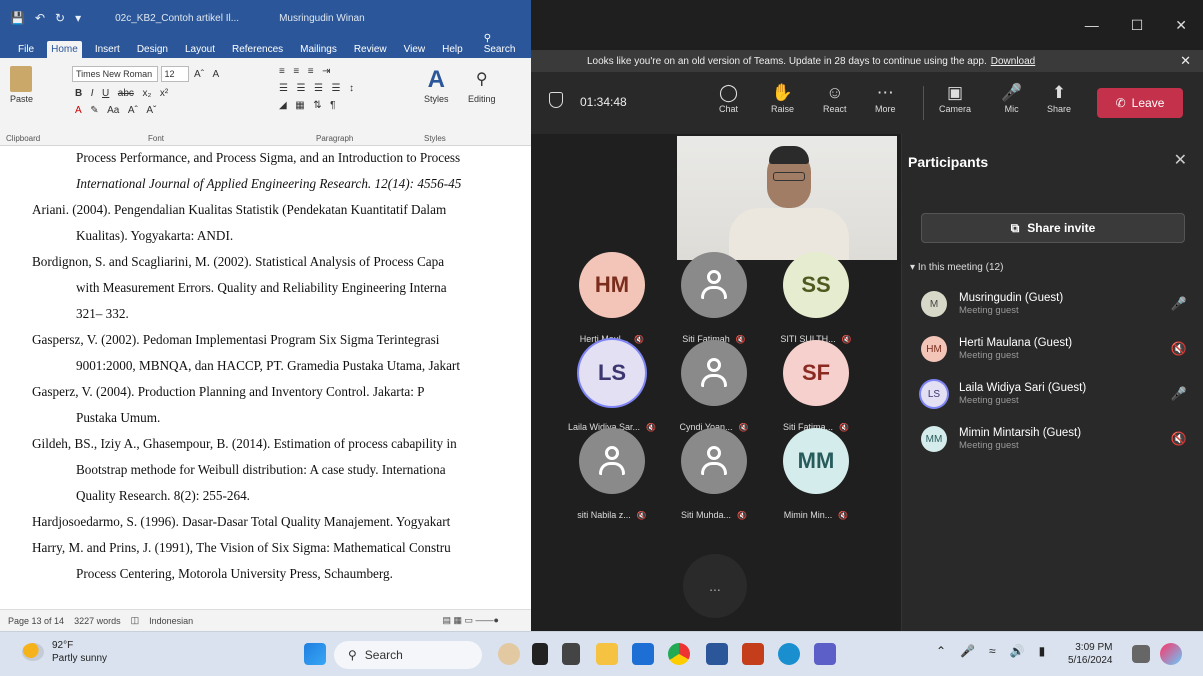 The height and width of the screenshot is (676, 1203). Describe the element at coordinates (753, 654) in the screenshot. I see `powerpoint-icon` at that location.